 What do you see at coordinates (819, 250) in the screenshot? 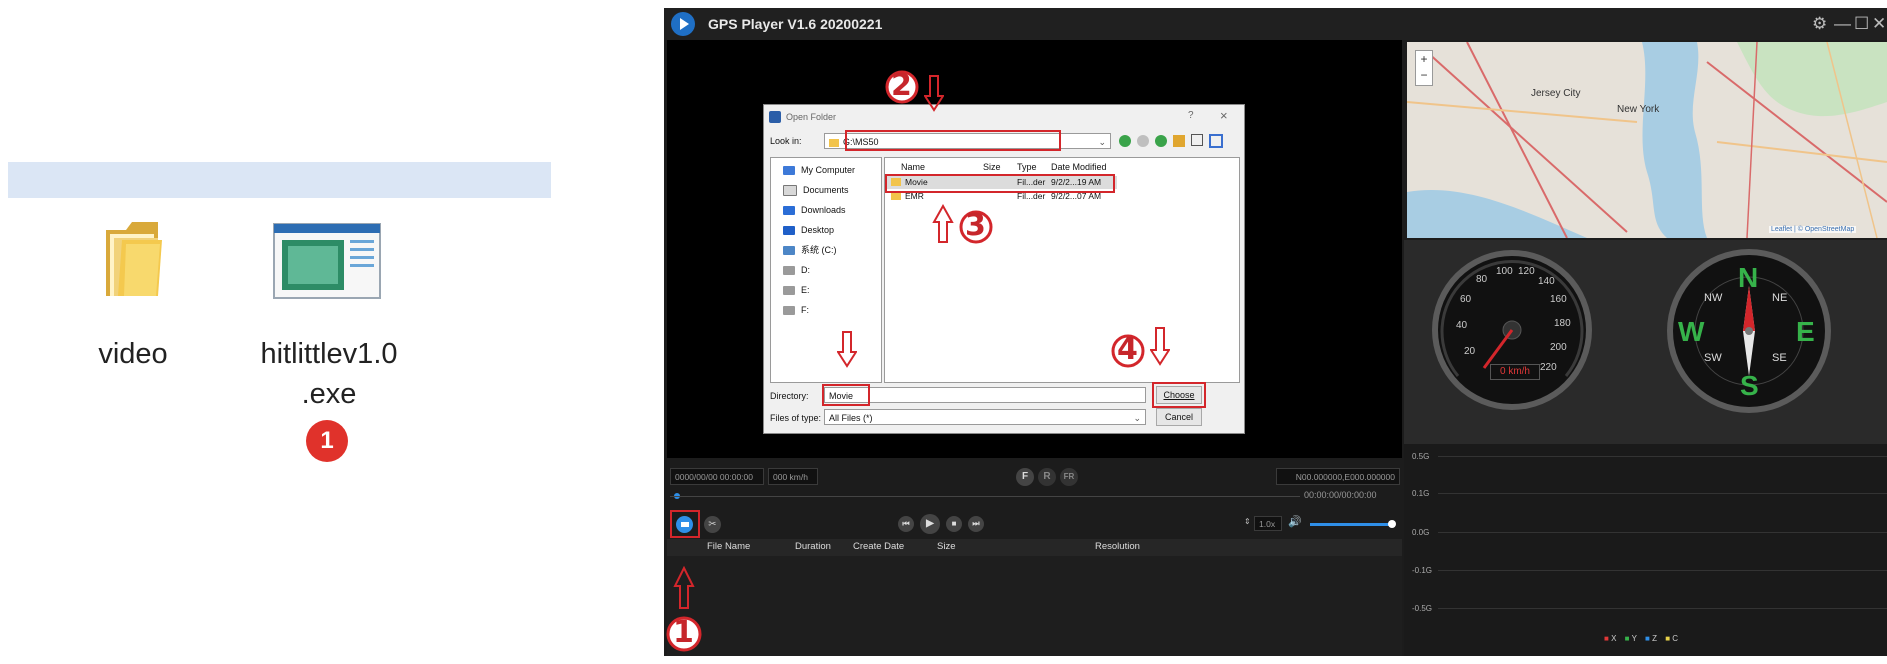
I see `sidebar-label: 系统 (C:)` at bounding box center [819, 250].